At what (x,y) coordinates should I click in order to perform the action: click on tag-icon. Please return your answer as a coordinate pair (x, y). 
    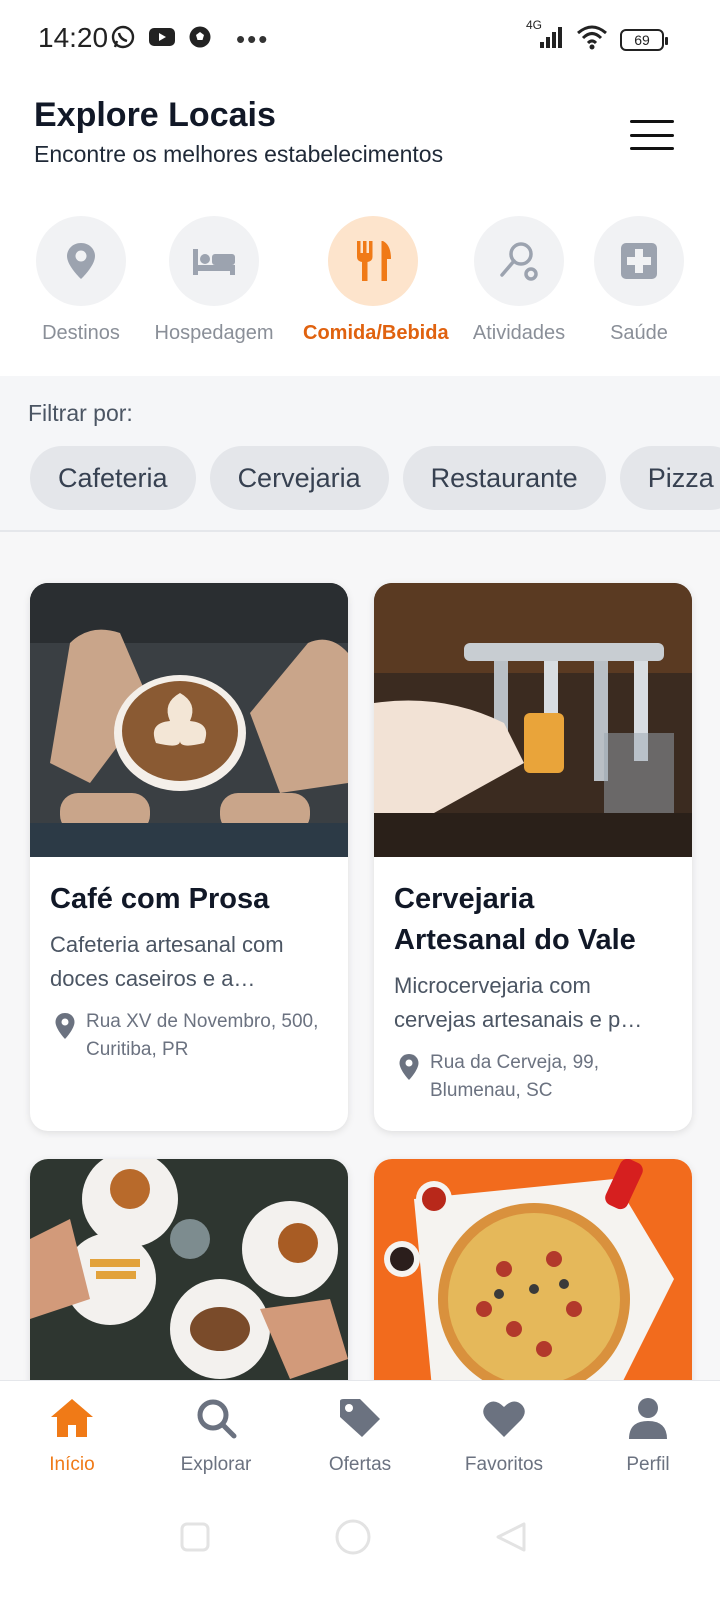
    Looking at the image, I should click on (360, 1420).